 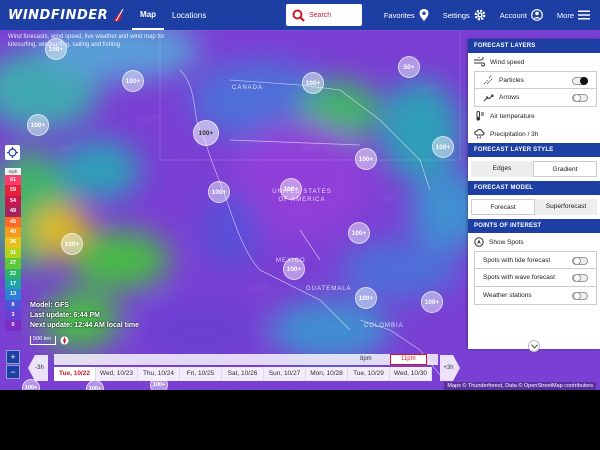 What do you see at coordinates (285, 374) in the screenshot?
I see `day-tab: Sun, 10/27` at bounding box center [285, 374].